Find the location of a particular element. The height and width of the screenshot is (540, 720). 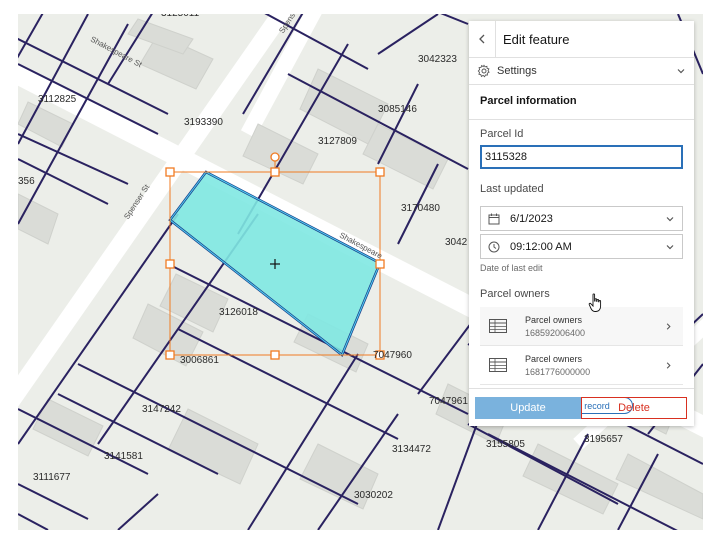

parcel-label: 3195657 is located at coordinates (603, 439).